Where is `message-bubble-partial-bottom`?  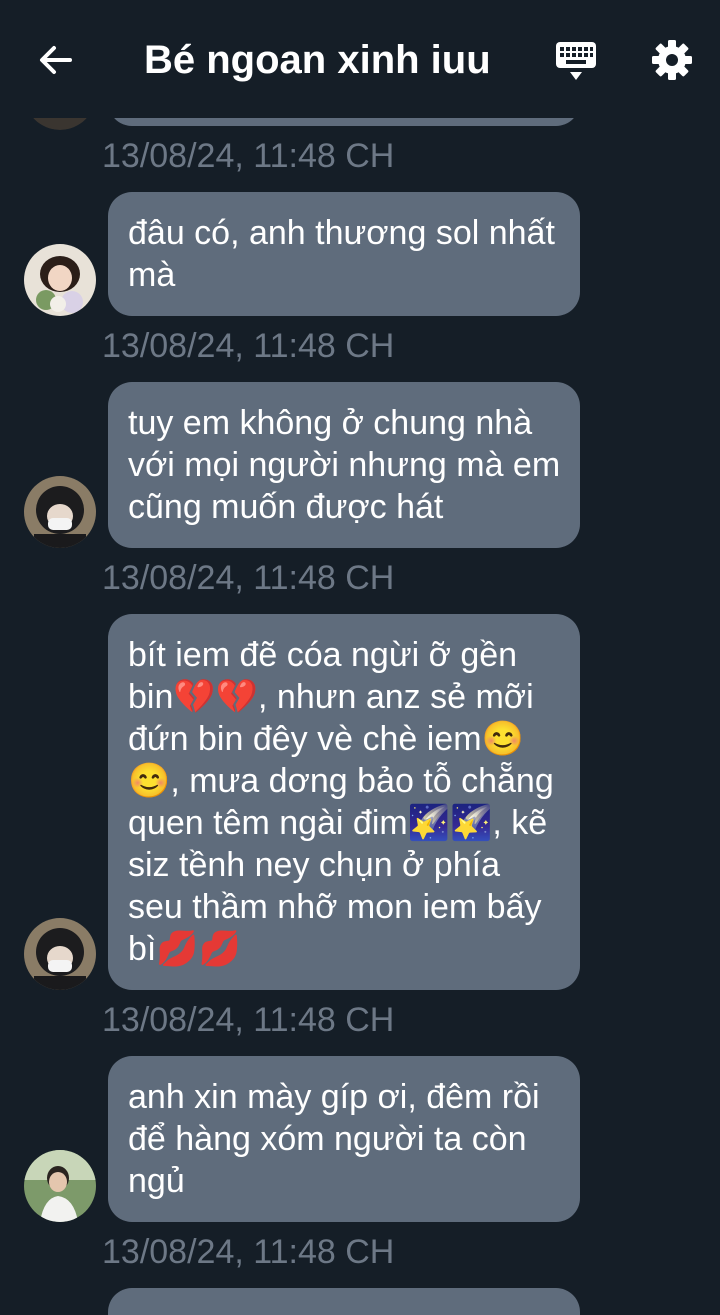 message-bubble-partial-bottom is located at coordinates (344, 1301).